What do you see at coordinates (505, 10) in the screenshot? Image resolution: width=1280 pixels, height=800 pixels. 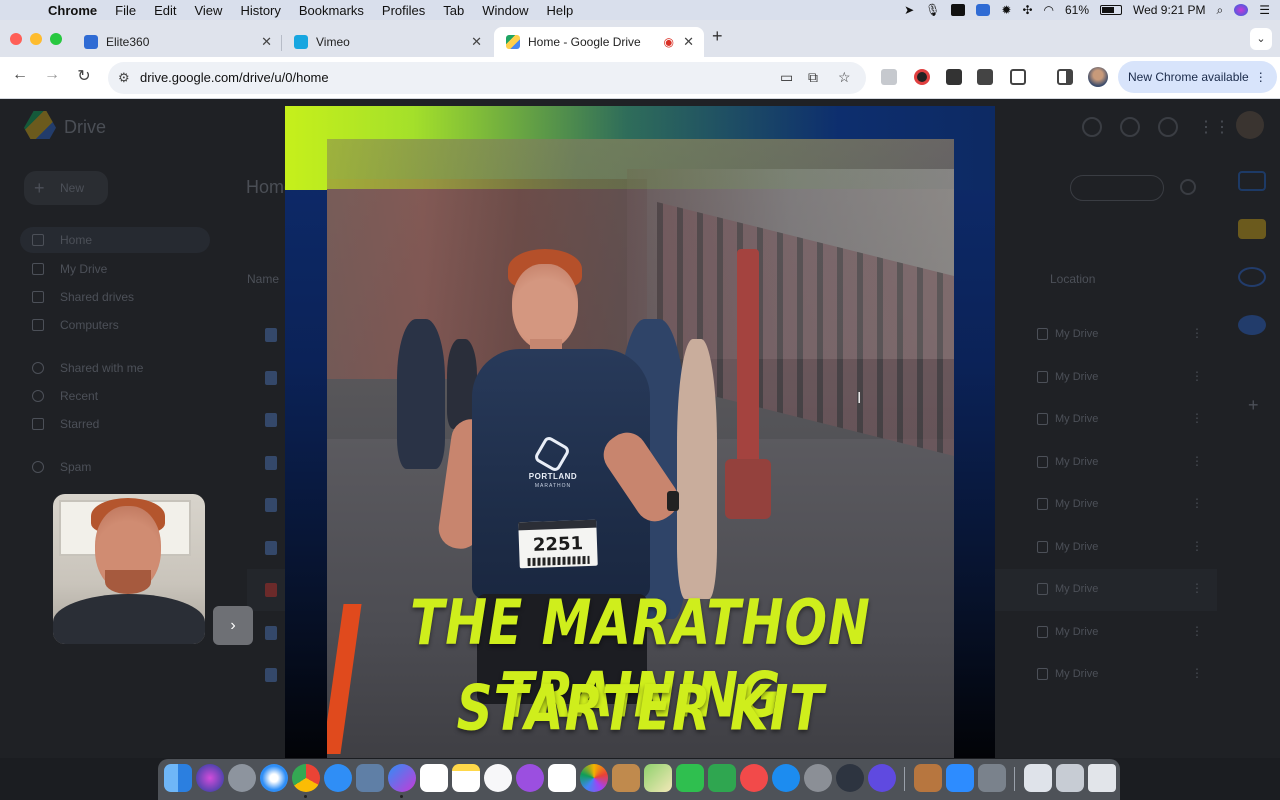 I see `menu-window: Window` at bounding box center [505, 10].